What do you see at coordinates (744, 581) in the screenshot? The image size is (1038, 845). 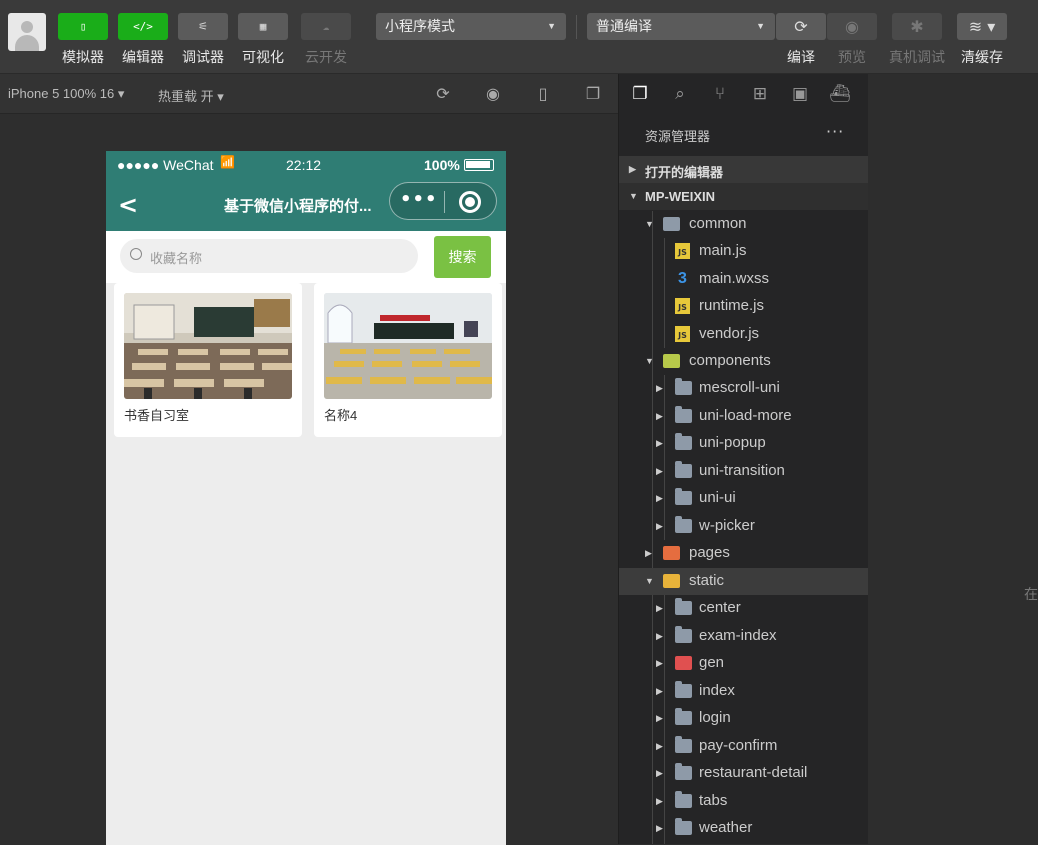 I see `tree-folder-static: ▼ static` at bounding box center [744, 581].